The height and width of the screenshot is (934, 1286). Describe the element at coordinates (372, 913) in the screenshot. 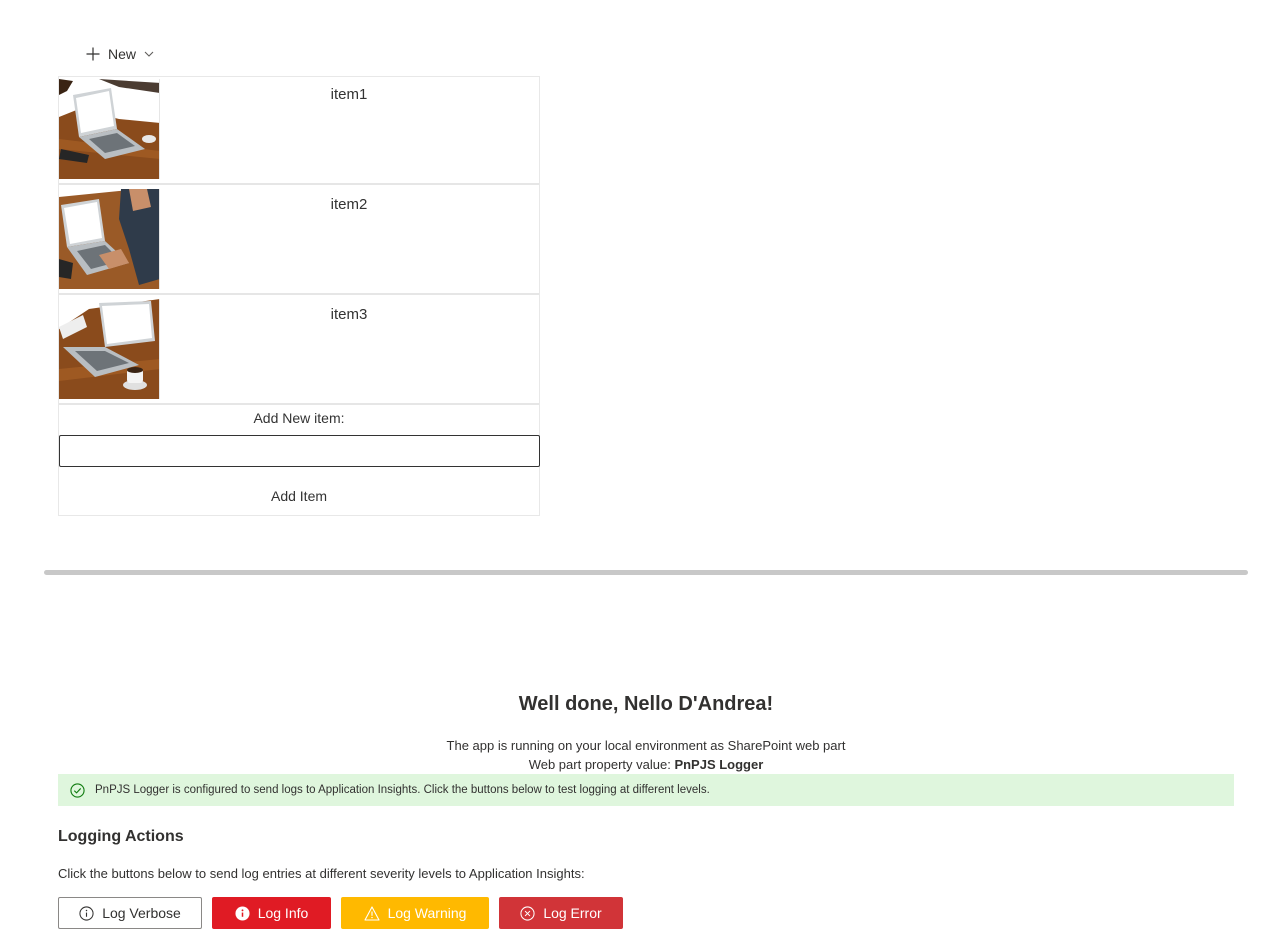

I see `warning-icon` at that location.